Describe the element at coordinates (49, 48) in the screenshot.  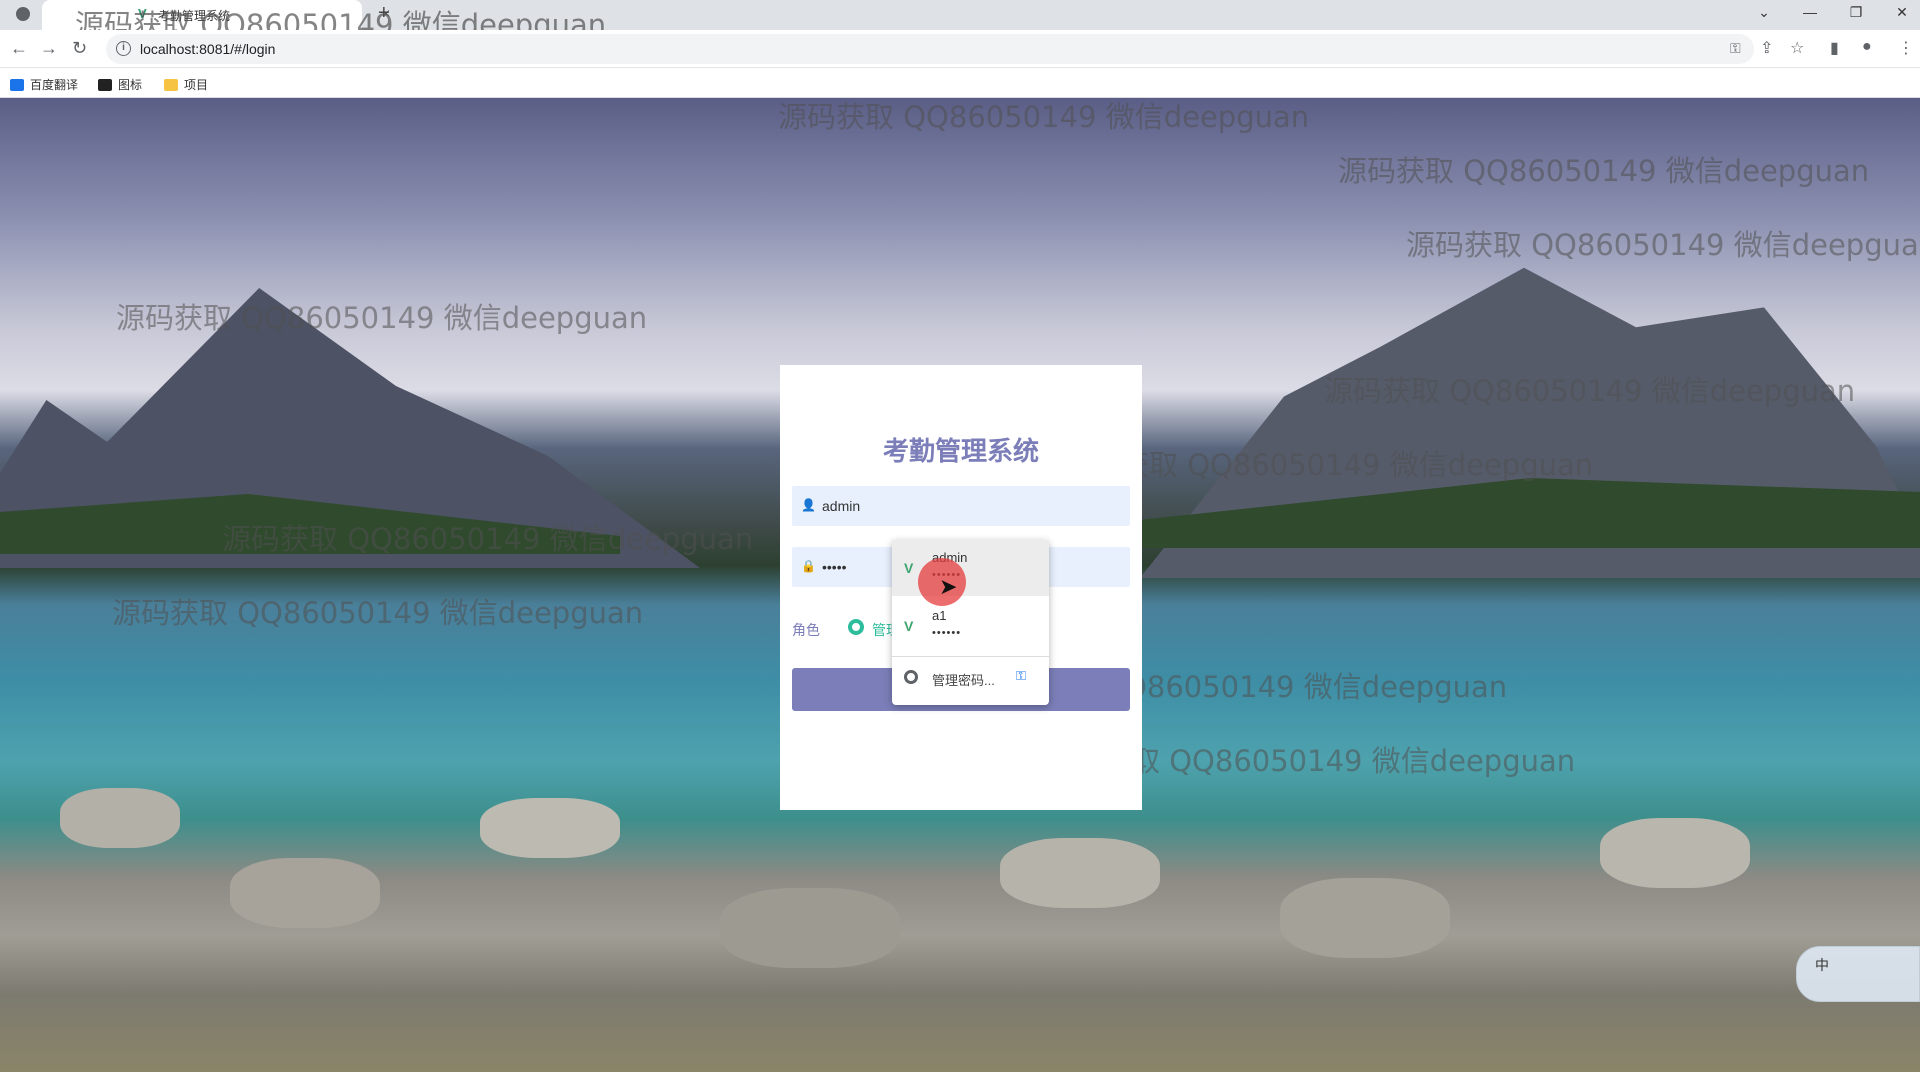
I see `forward-arrow-icon: →` at that location.